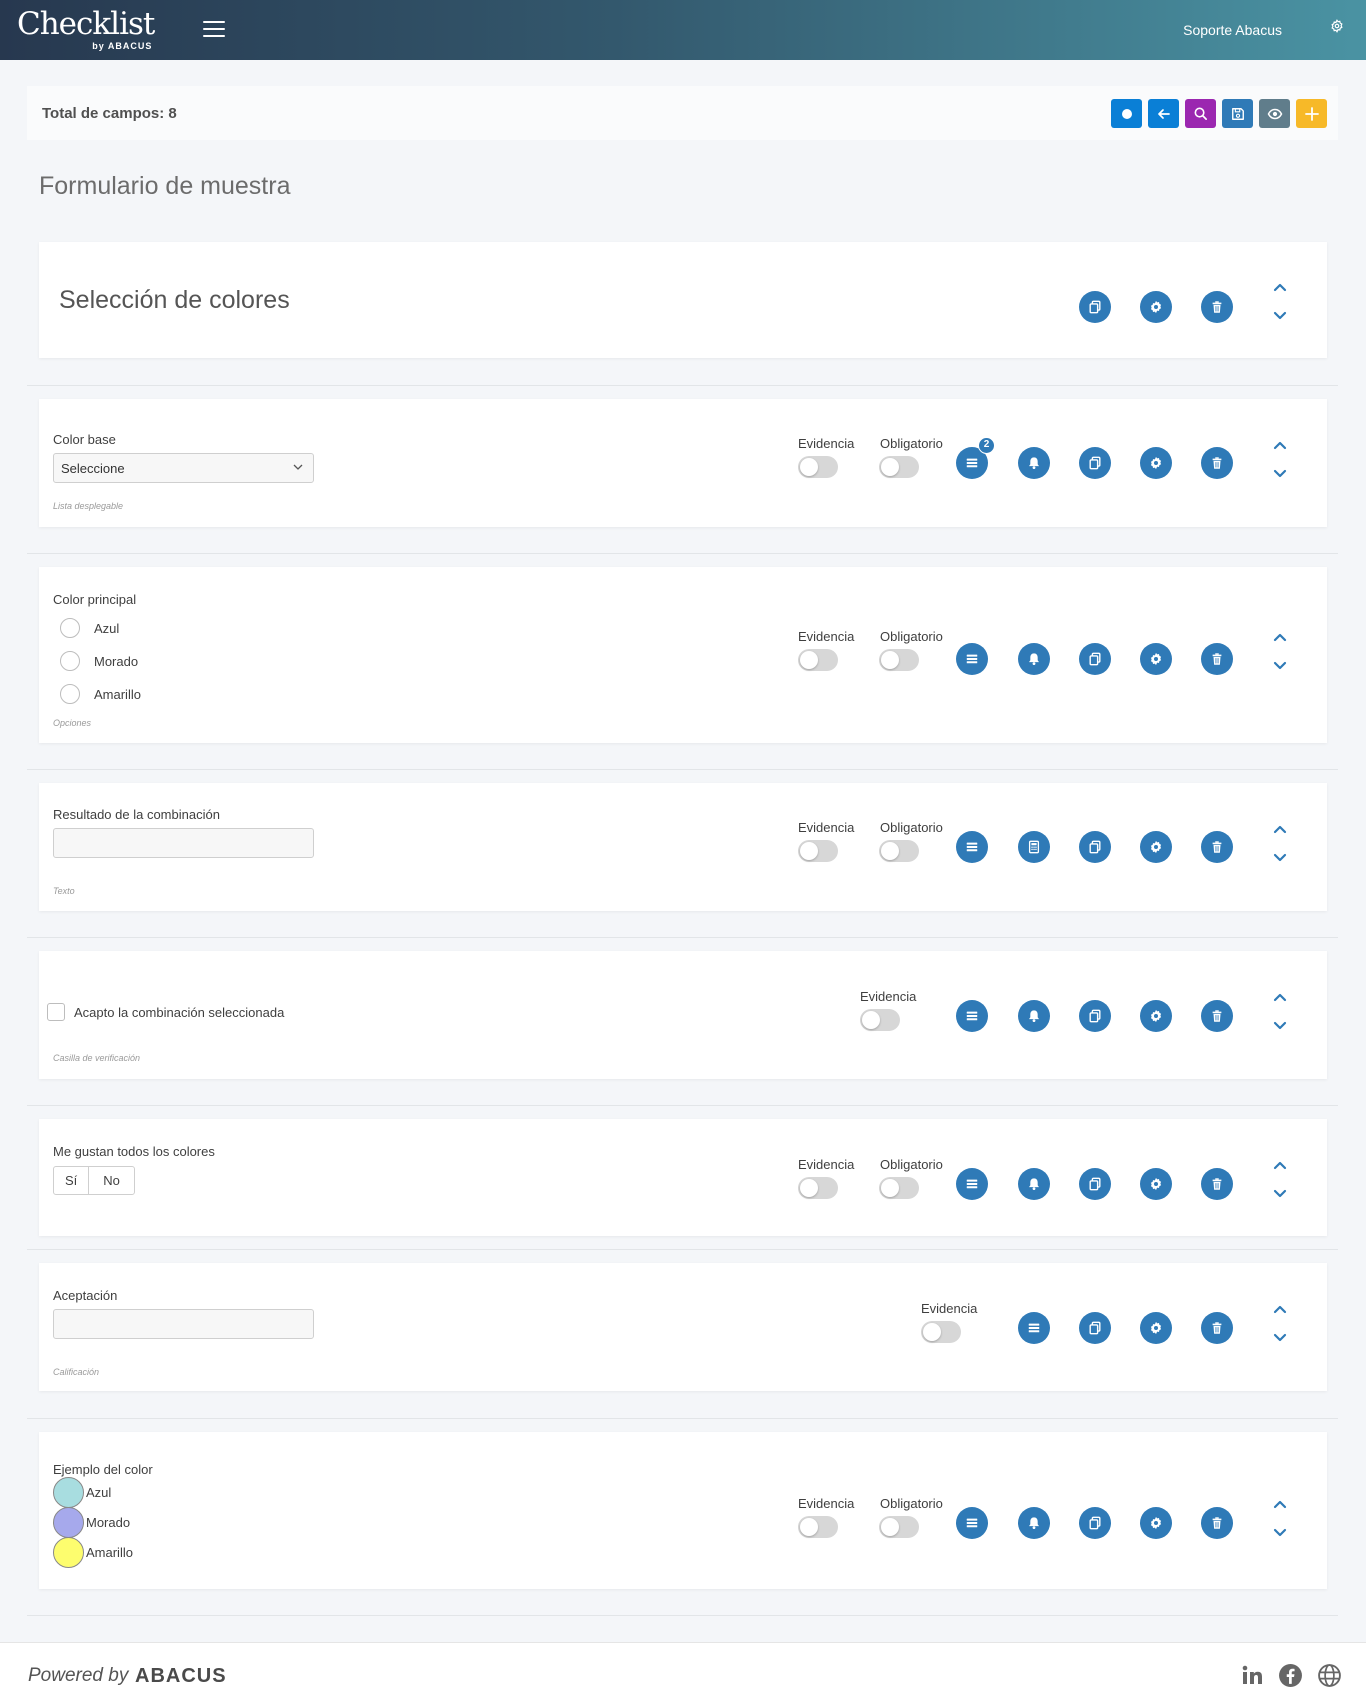 The image size is (1366, 1705). What do you see at coordinates (183, 1324) in the screenshot?
I see `aceptacion-rating-input` at bounding box center [183, 1324].